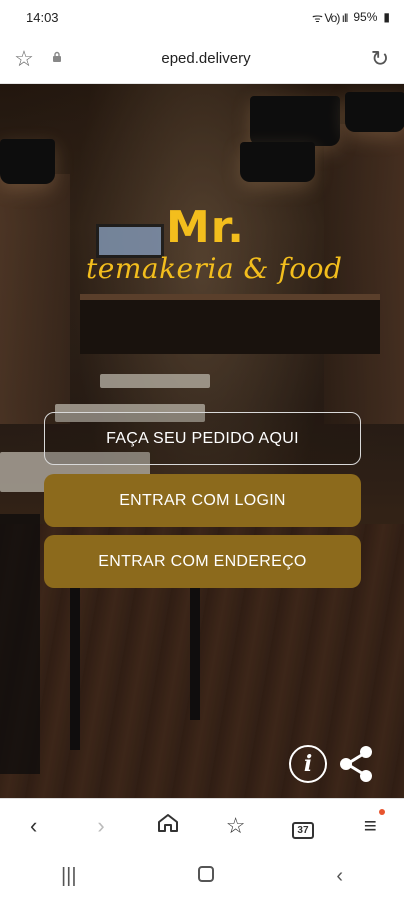 Image resolution: width=404 pixels, height=900 pixels. What do you see at coordinates (101, 826) in the screenshot?
I see `forward-icon: ›` at bounding box center [101, 826].